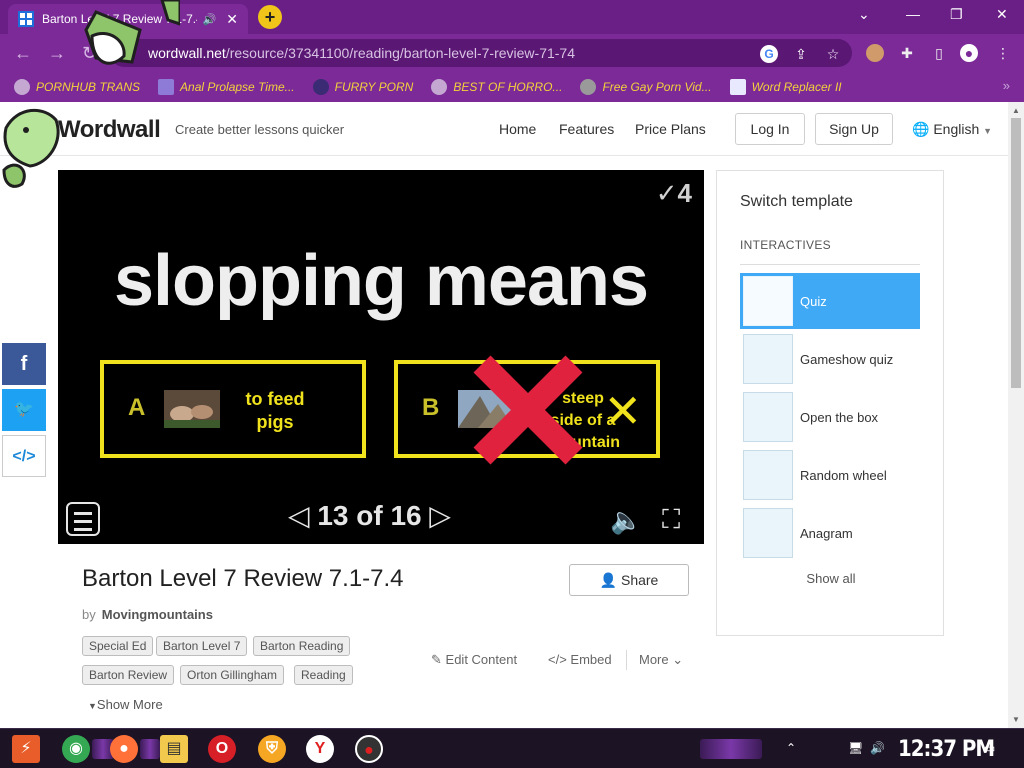 This screenshot has height=768, width=1024. I want to click on minimize-icon: —, so click(913, 14).